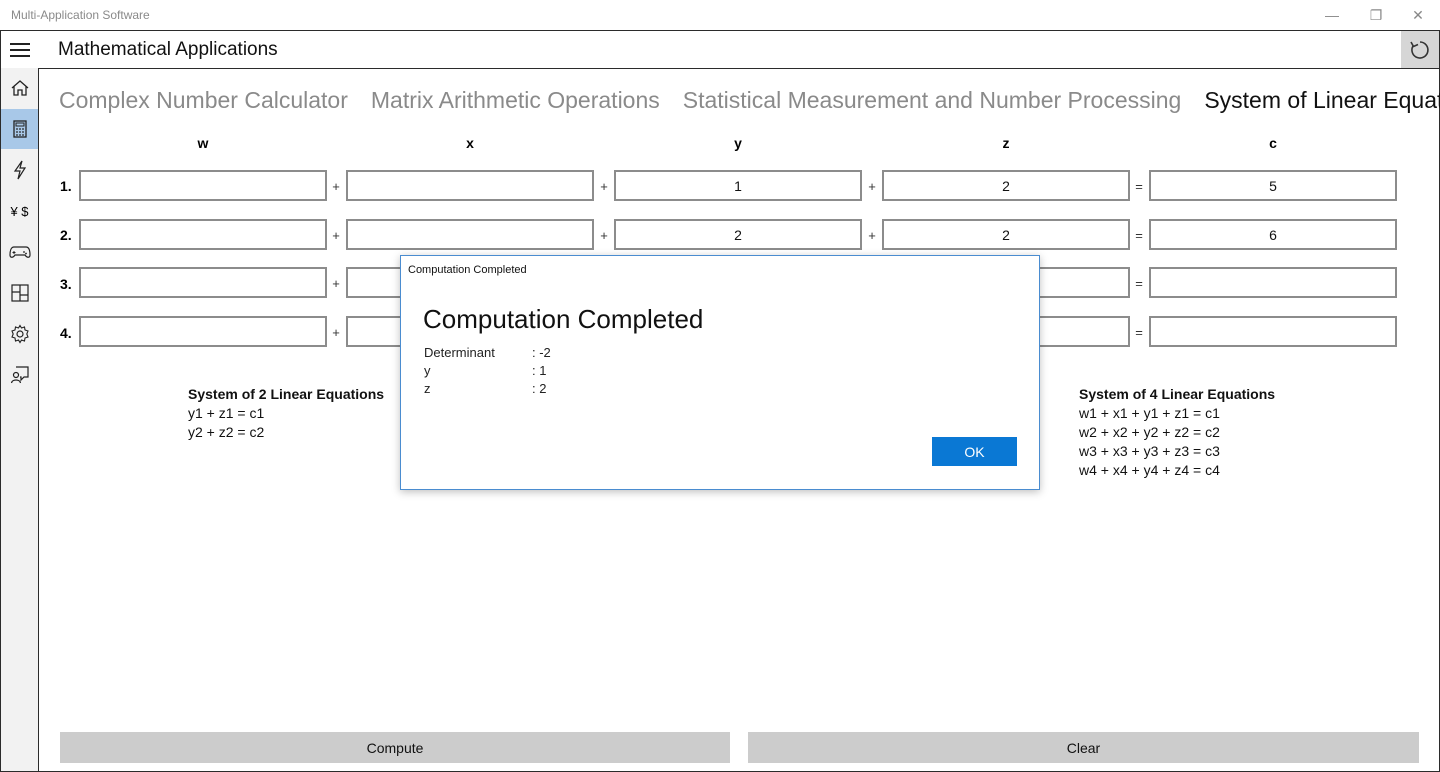  Describe the element at coordinates (286, 394) in the screenshot. I see `system-2-header: System of 2 Linear Equations` at that location.